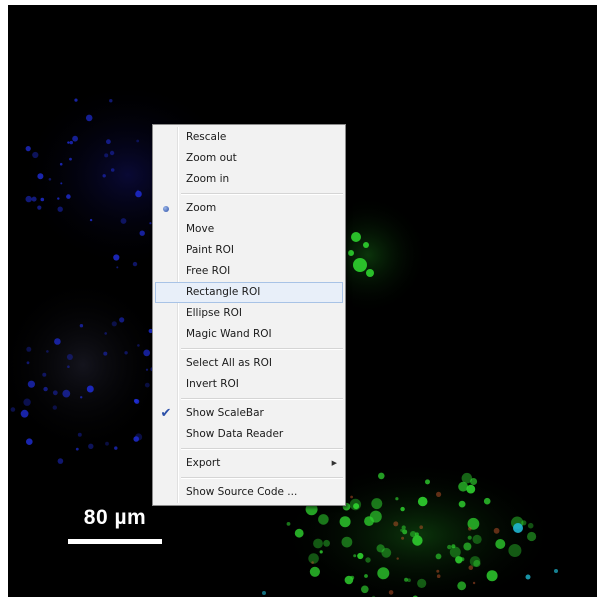 The height and width of the screenshot is (602, 603). Describe the element at coordinates (210, 250) in the screenshot. I see `menu-item-label: Paint ROI` at that location.